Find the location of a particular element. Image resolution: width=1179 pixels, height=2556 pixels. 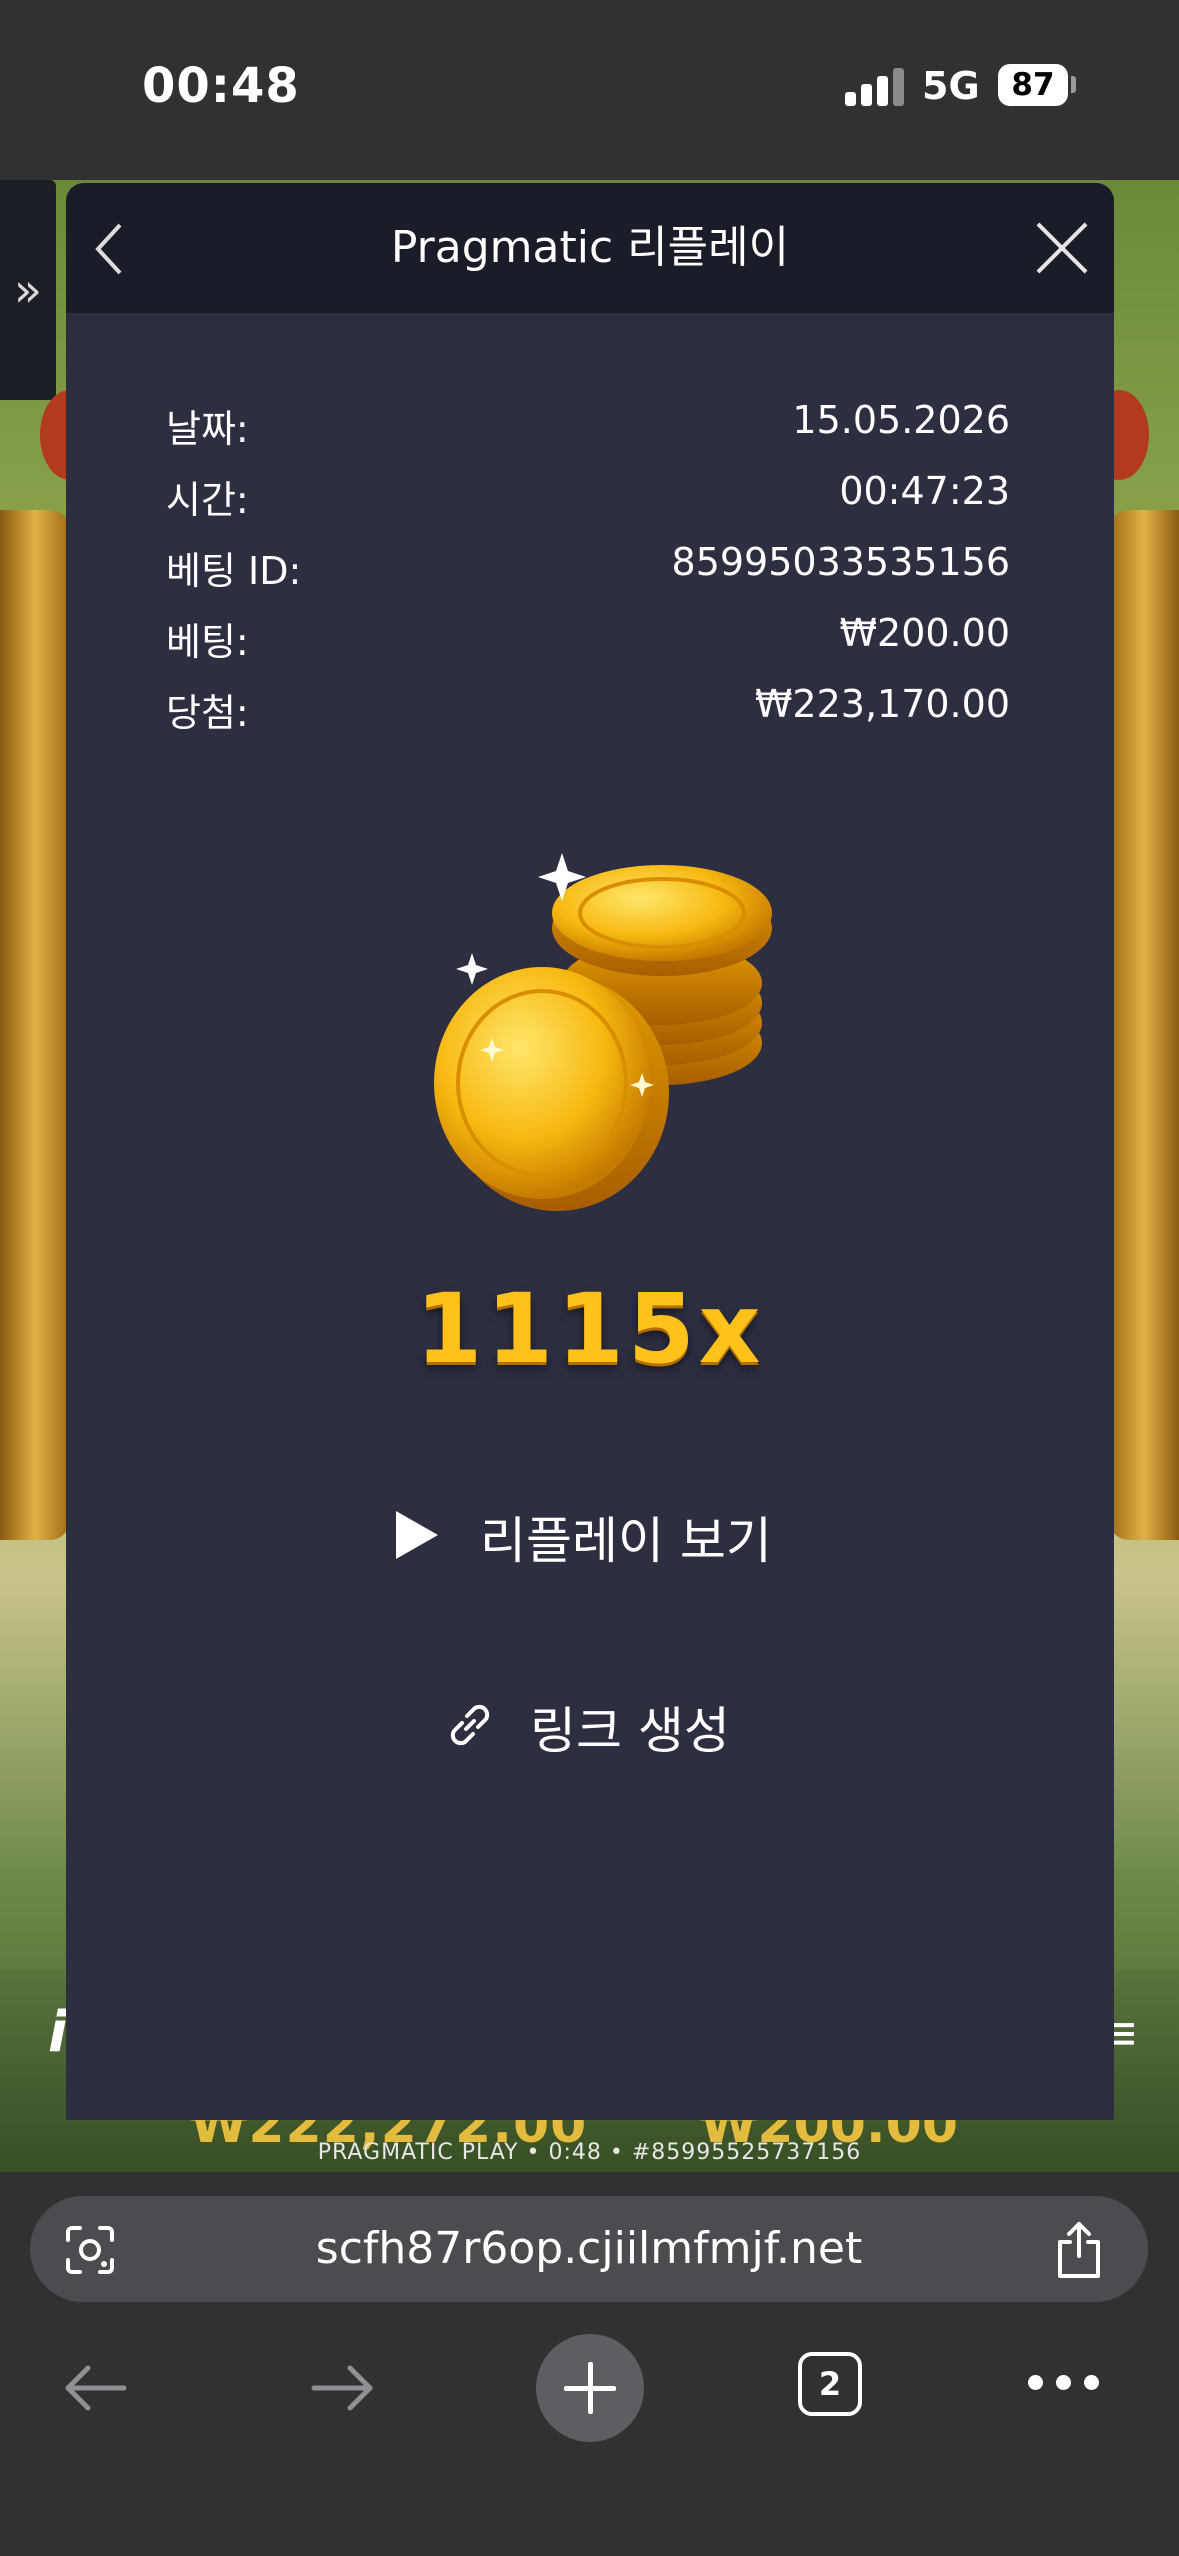

reel-frame-right is located at coordinates (1144, 1025).